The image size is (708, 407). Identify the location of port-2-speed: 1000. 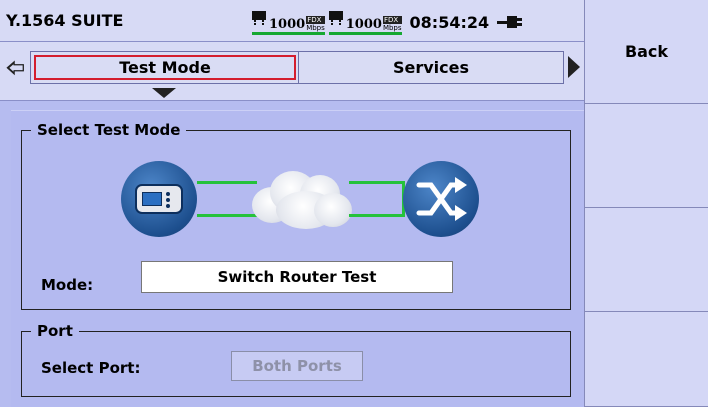
(363, 24).